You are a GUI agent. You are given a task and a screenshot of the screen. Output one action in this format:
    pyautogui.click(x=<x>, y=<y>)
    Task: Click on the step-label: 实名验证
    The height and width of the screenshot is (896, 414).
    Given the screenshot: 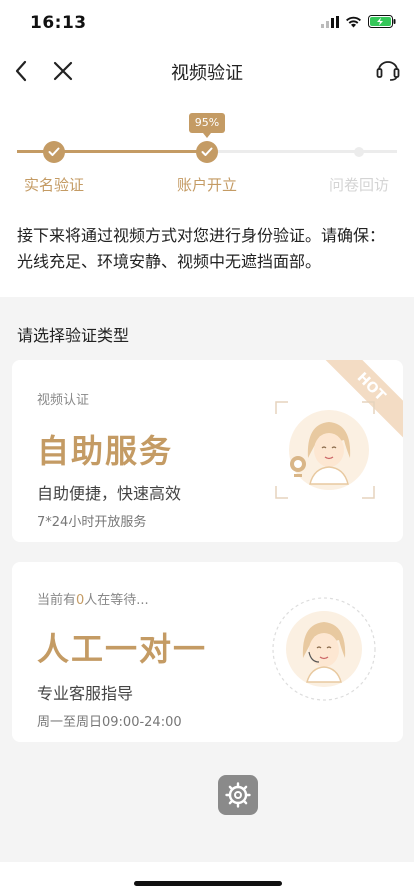 What is the action you would take?
    pyautogui.click(x=54, y=185)
    